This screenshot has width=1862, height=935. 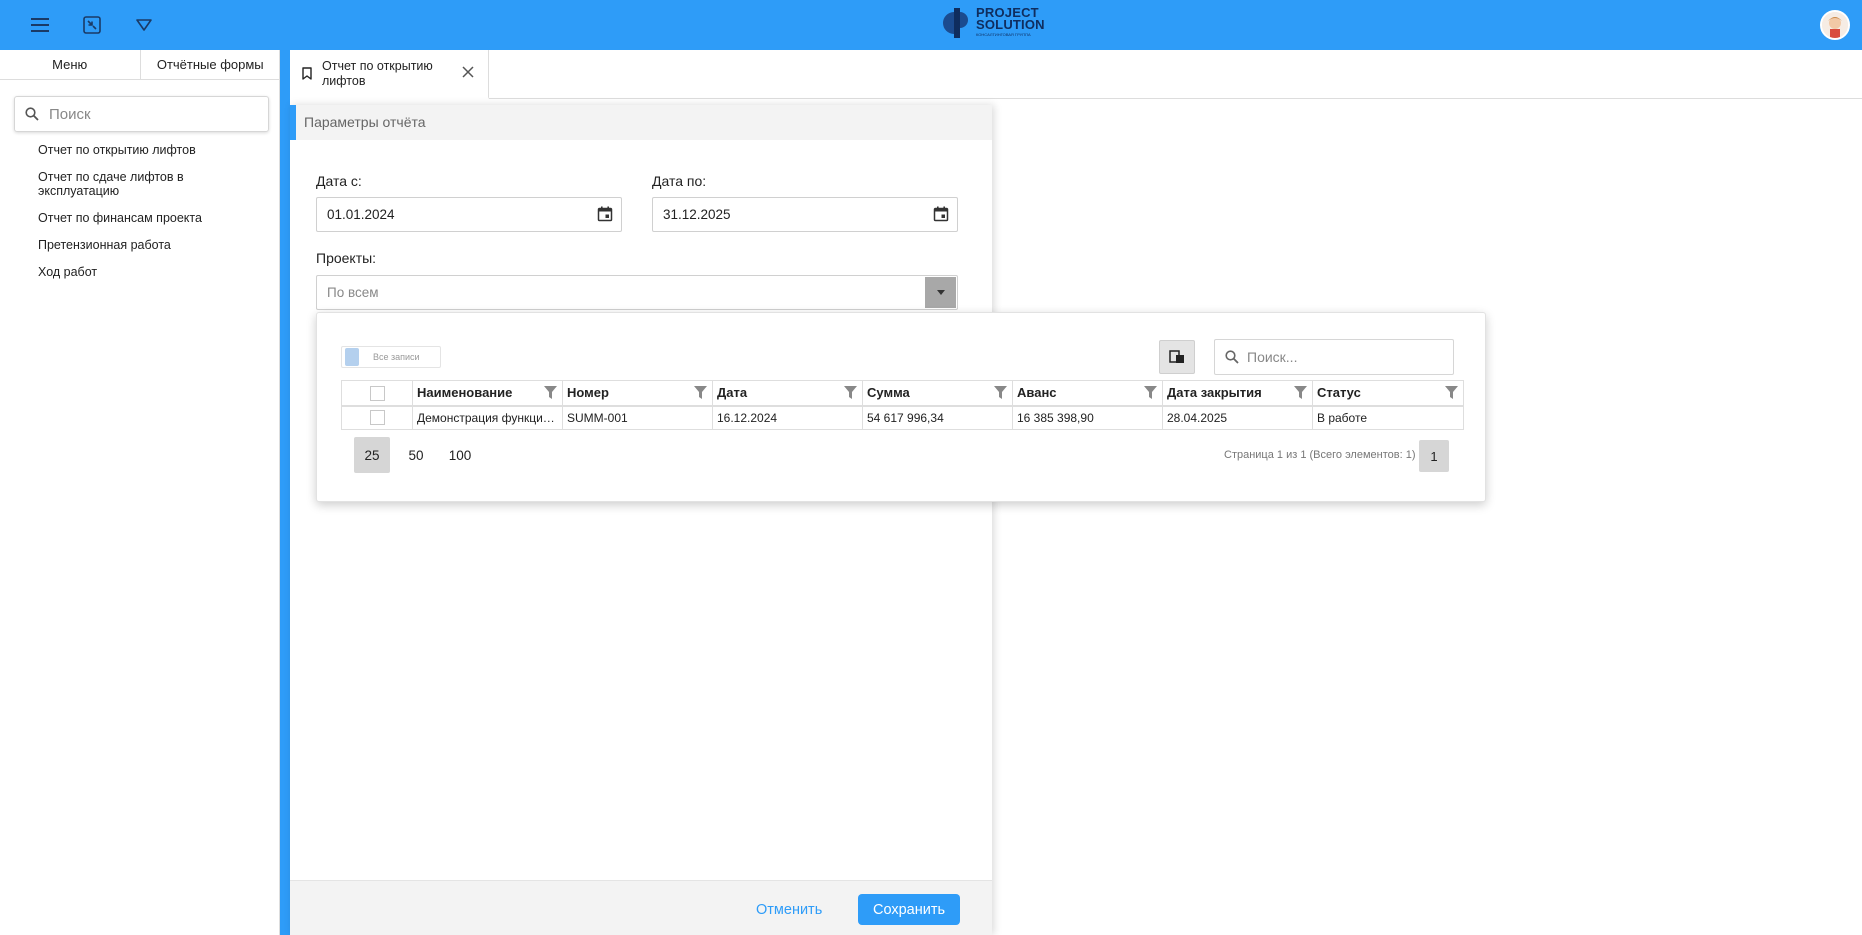 I want to click on bookmark-icon, so click(x=307, y=73).